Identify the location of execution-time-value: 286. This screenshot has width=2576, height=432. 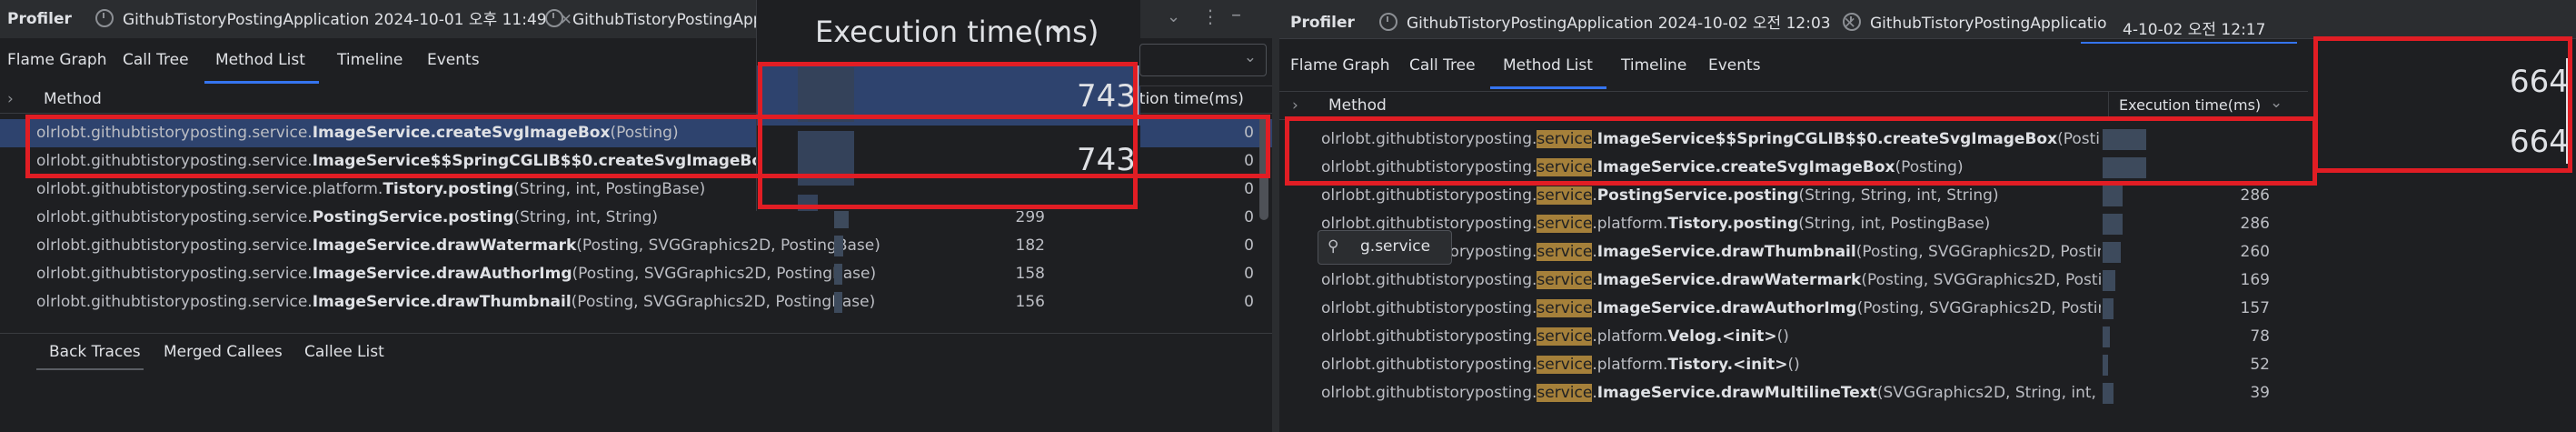
(2255, 195).